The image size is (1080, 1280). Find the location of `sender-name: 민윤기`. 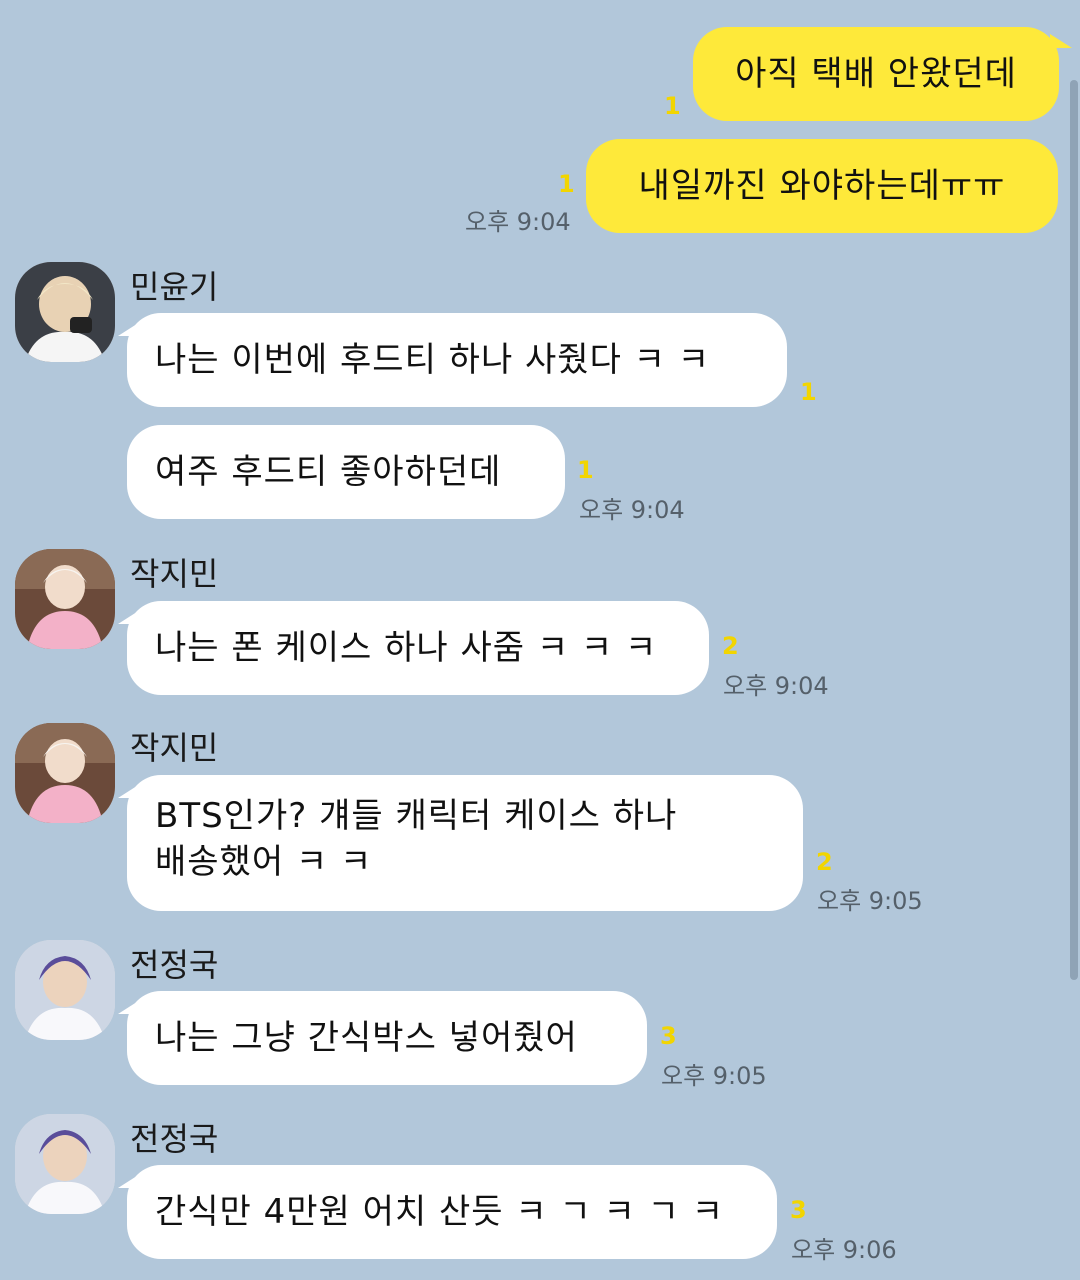

sender-name: 민윤기 is located at coordinates (174, 287).